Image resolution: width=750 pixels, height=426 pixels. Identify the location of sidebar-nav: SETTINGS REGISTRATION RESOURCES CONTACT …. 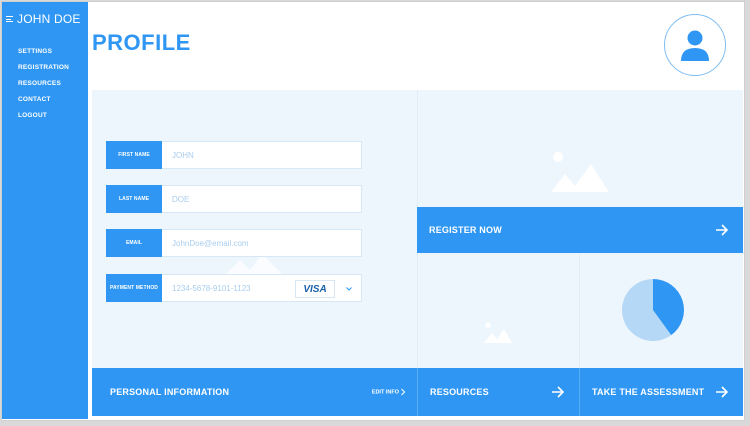
(43, 86).